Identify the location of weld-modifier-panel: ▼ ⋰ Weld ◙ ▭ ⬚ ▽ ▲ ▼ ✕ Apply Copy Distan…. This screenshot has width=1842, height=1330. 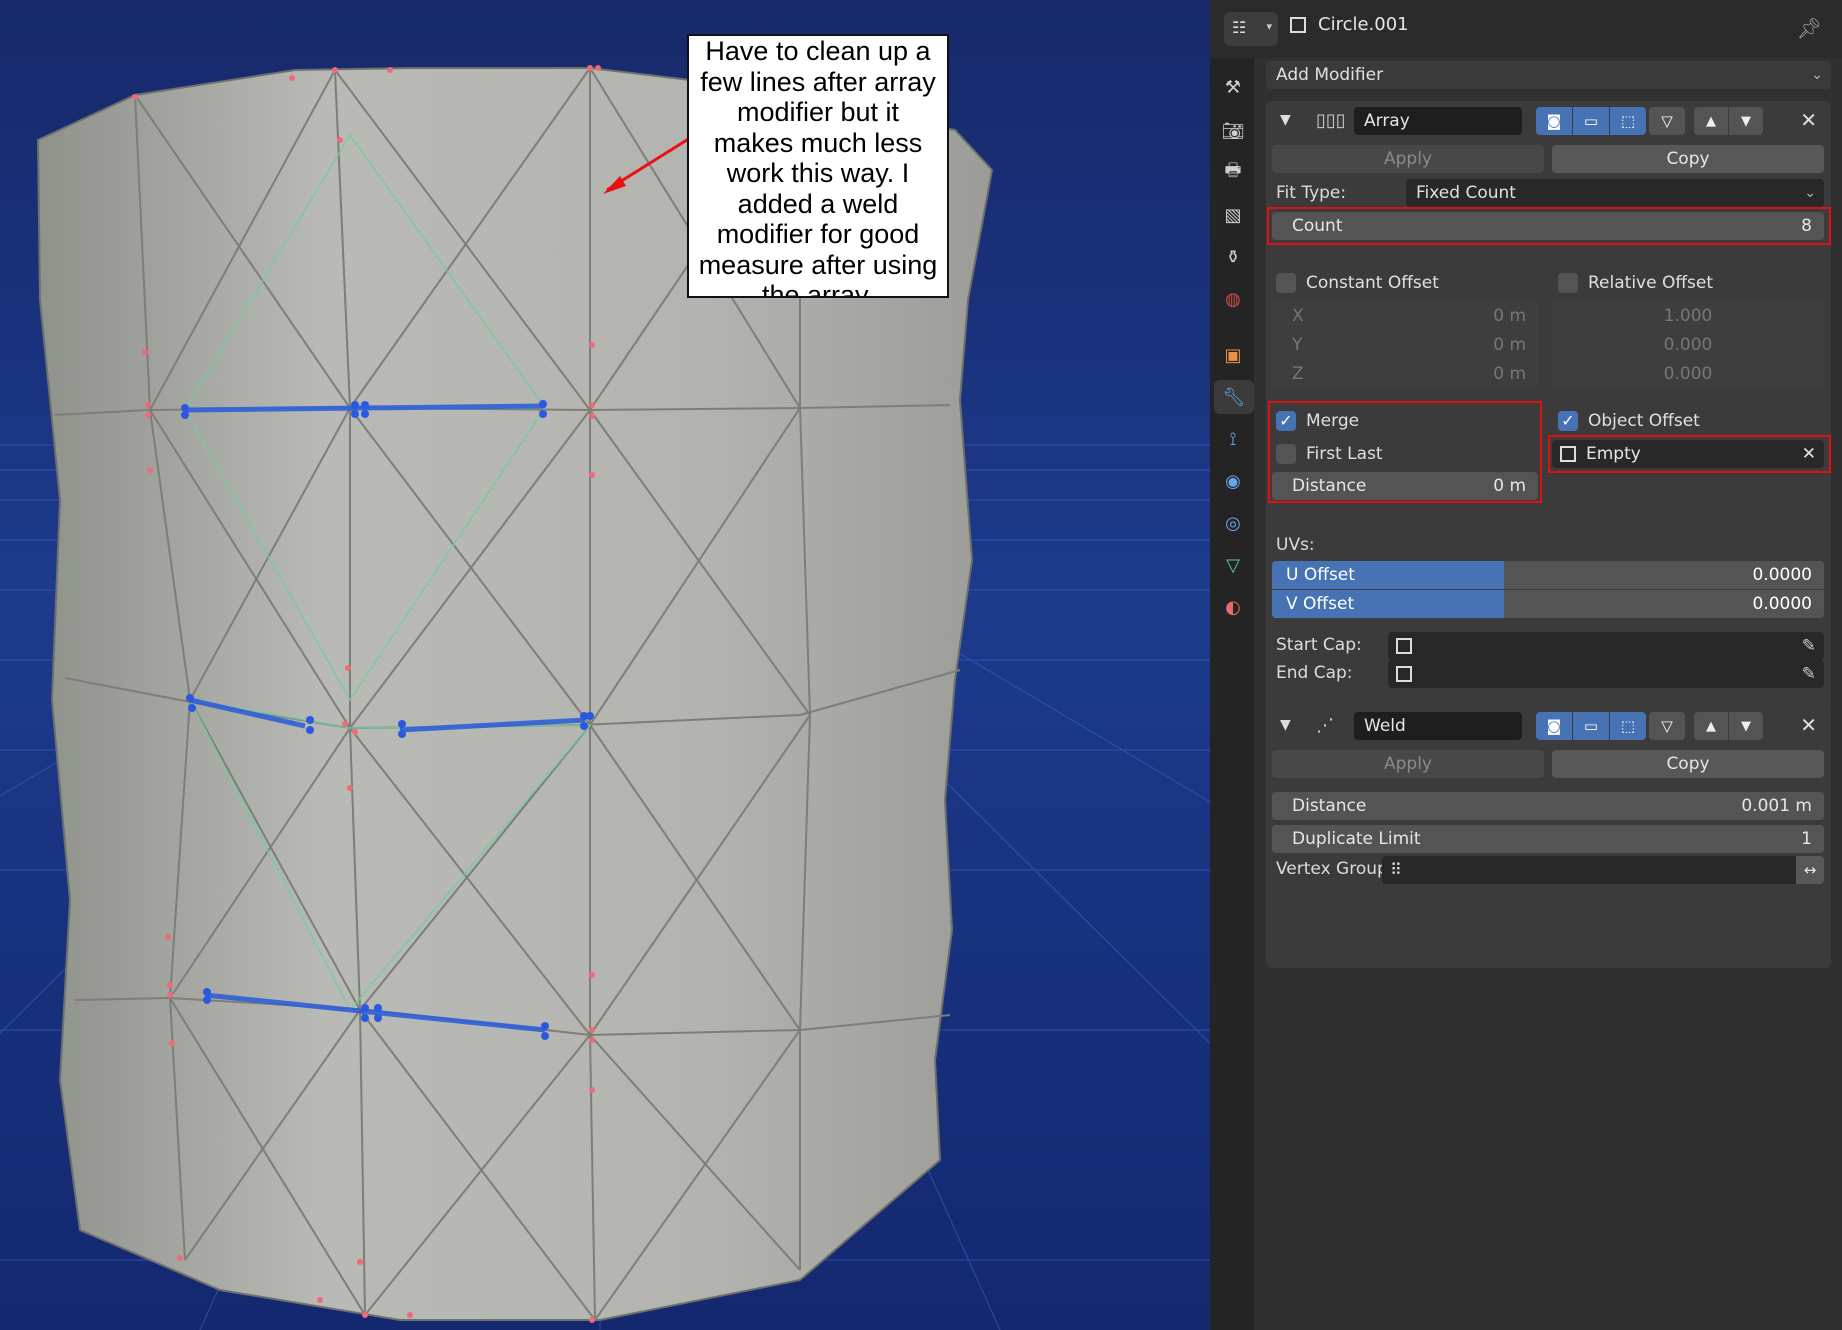
(1548, 837).